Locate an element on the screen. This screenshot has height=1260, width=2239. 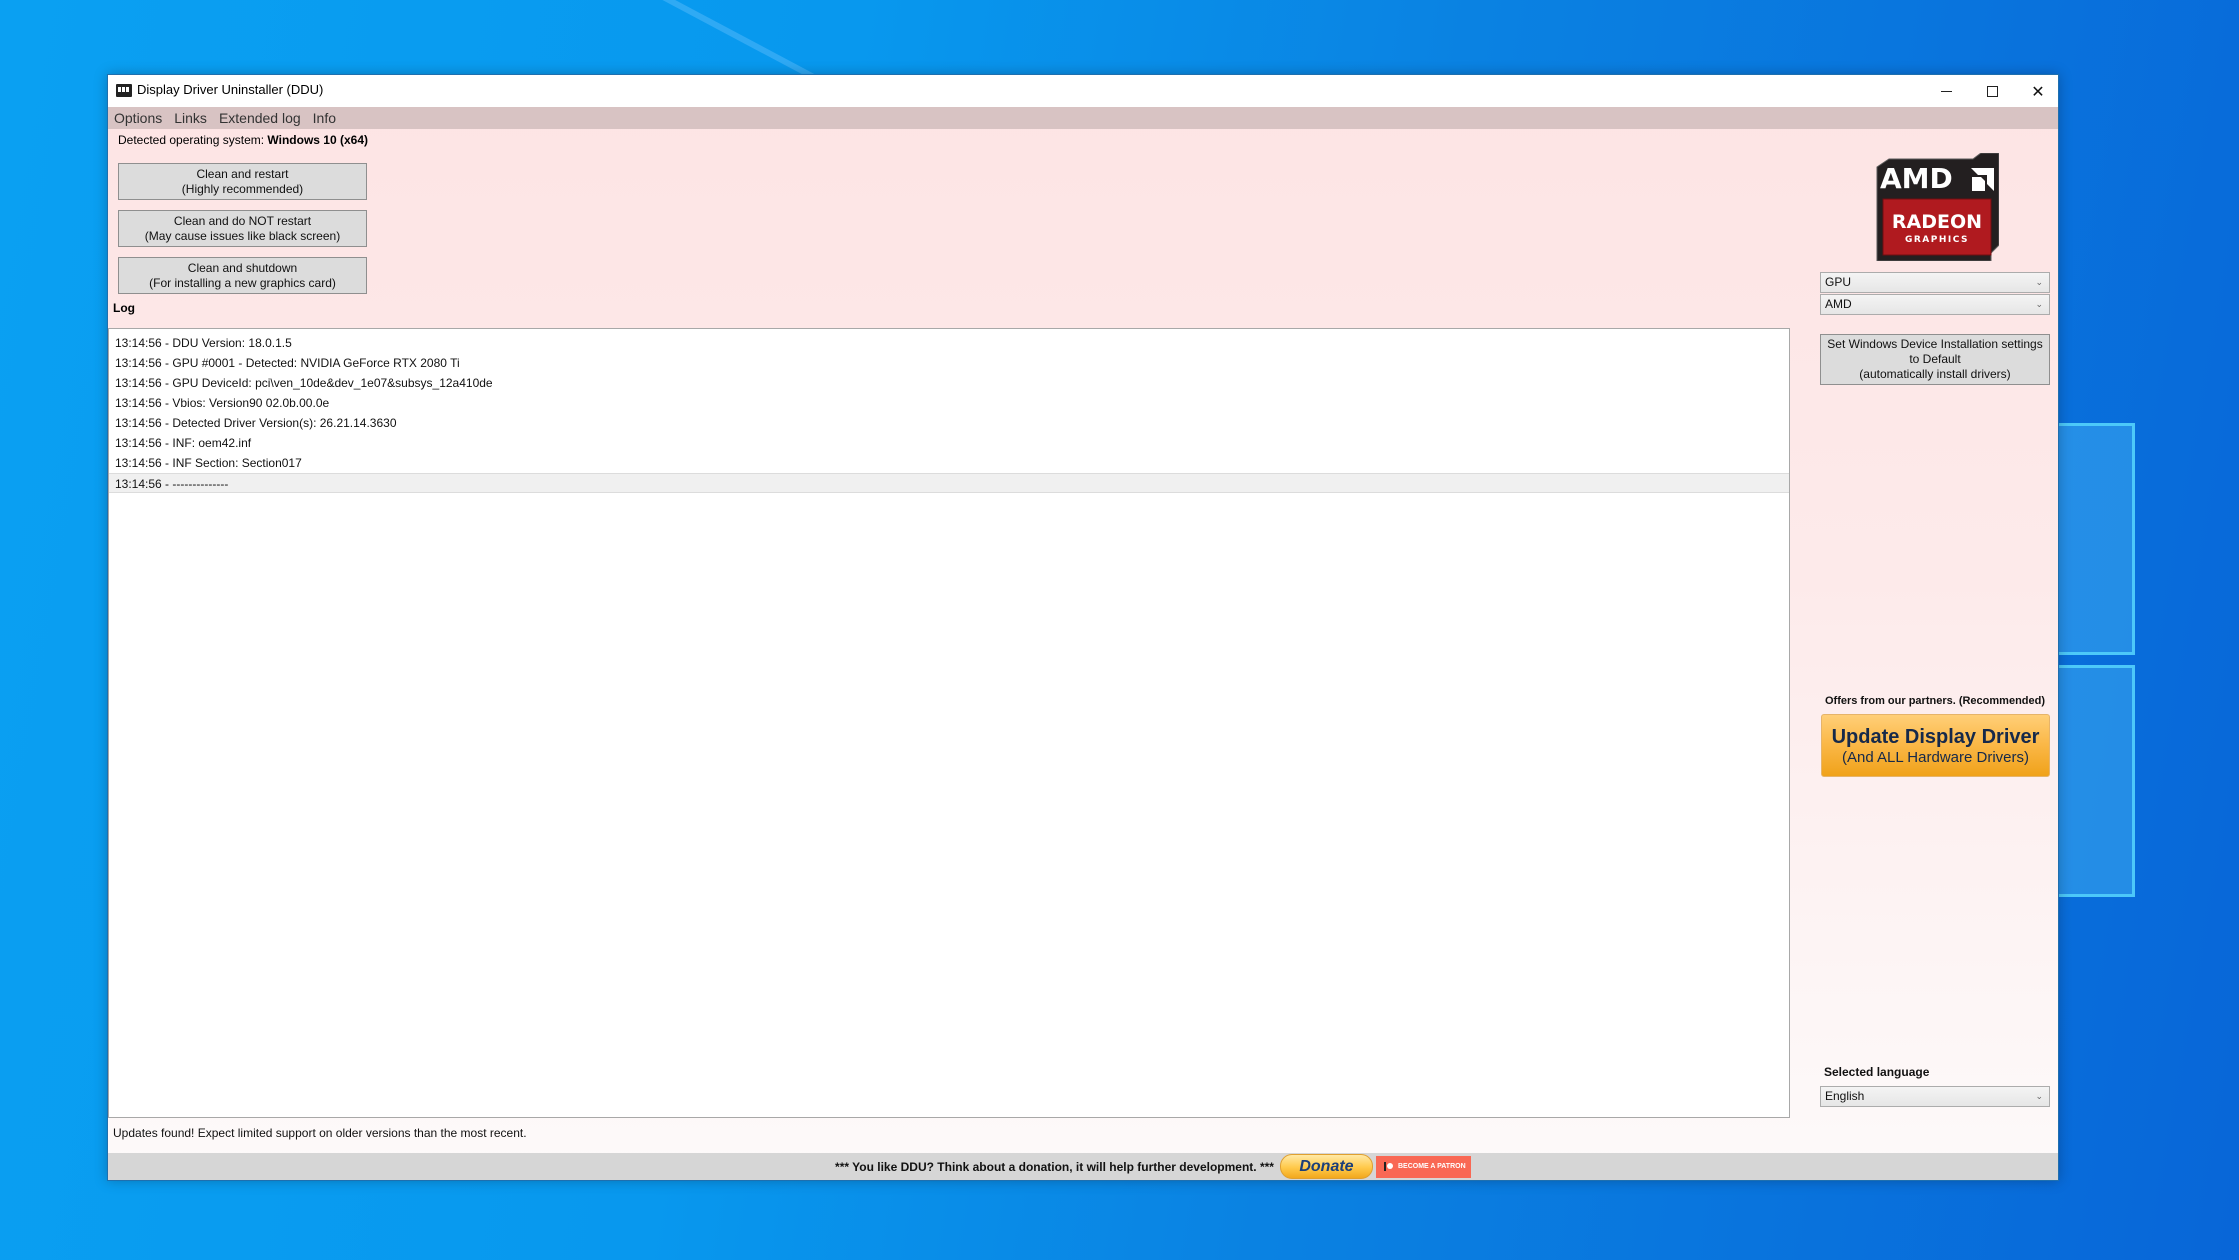
language-value: English is located at coordinates (1845, 1096).